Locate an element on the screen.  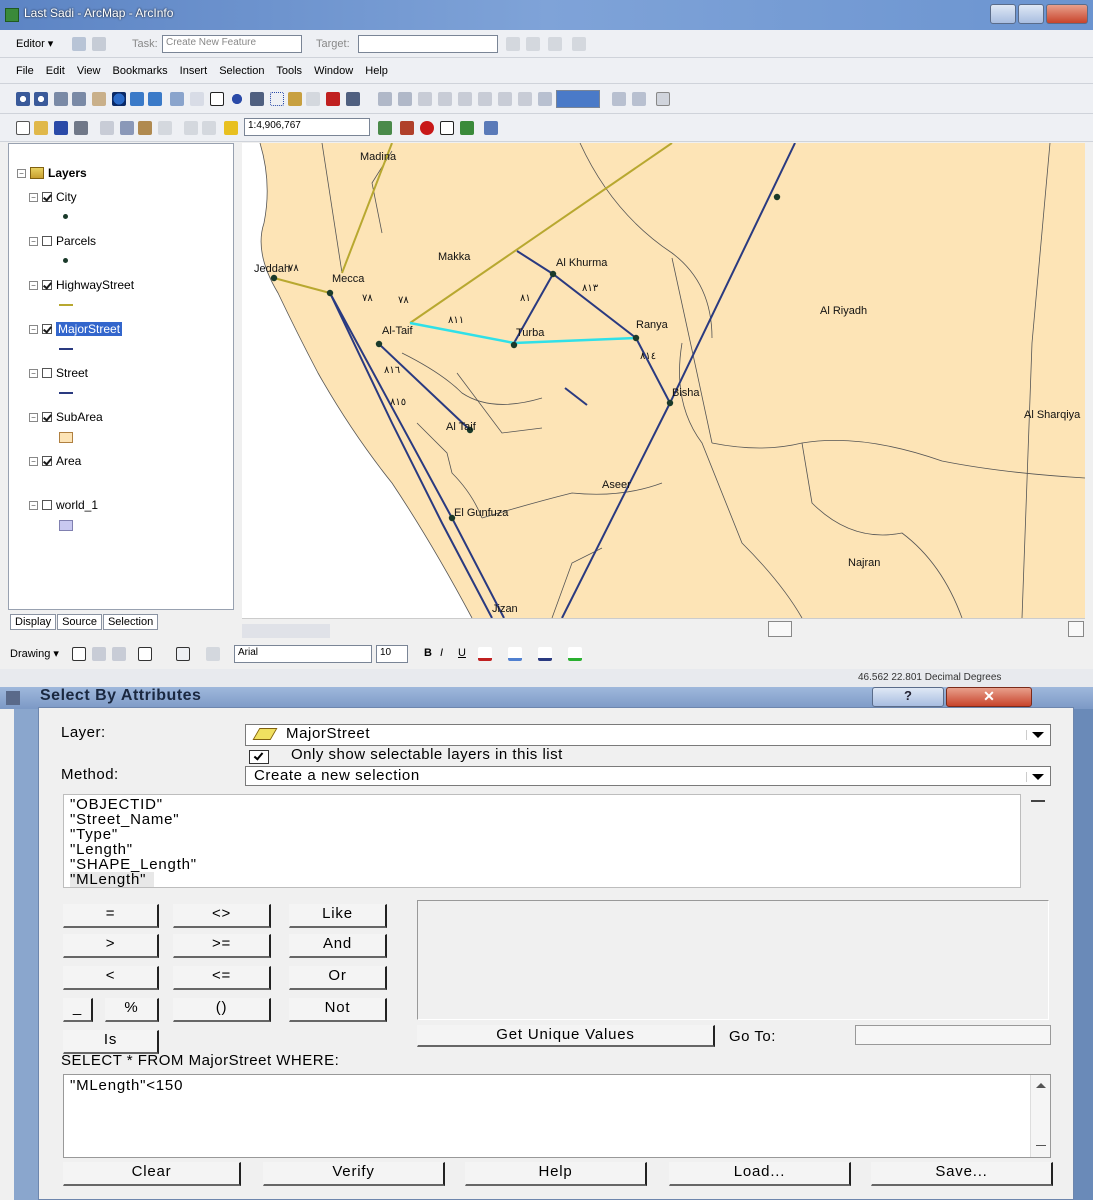
select-features-icon is located at coordinates (177, 99).